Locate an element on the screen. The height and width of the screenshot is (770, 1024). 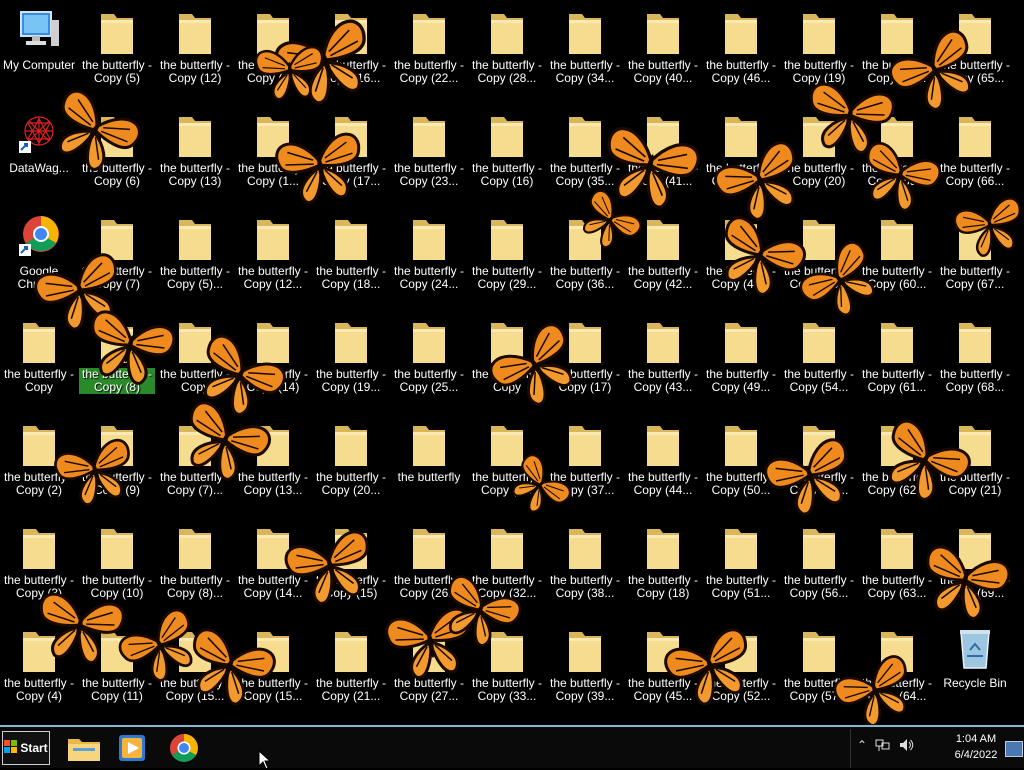
desktop-folder: the butterfly - Copy (12) is located at coordinates (195, 46).